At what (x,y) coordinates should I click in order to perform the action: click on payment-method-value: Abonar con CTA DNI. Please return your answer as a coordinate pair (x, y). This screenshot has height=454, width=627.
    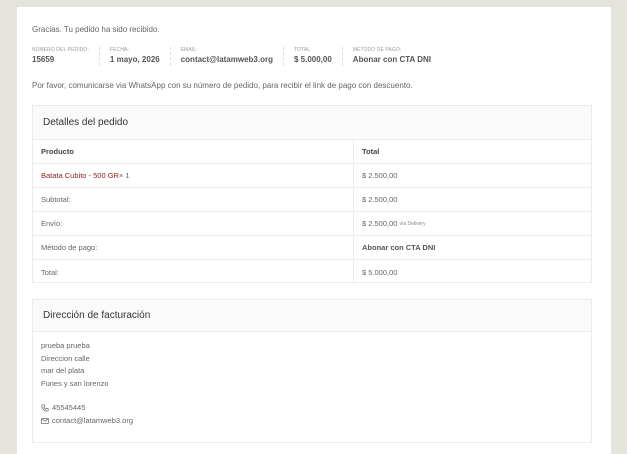
    Looking at the image, I should click on (472, 247).